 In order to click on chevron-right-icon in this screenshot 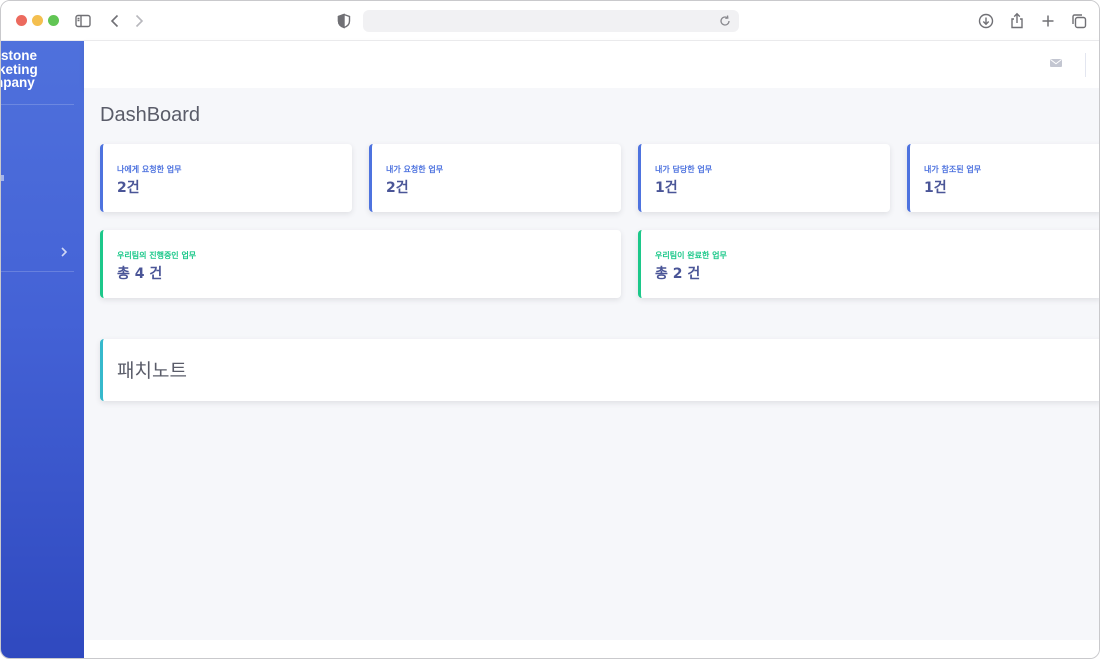, I will do `click(64, 252)`.